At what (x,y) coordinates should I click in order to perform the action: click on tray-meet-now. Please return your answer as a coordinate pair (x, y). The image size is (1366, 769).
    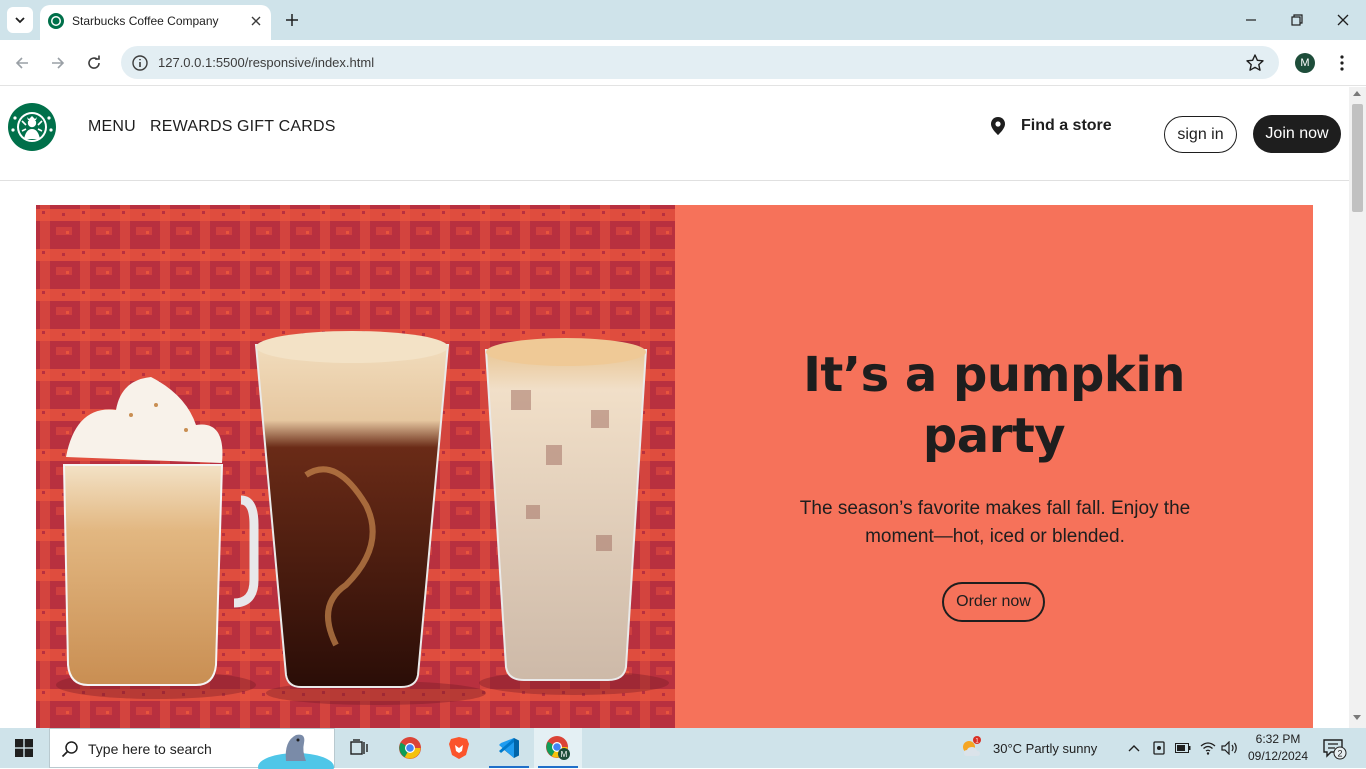
    Looking at the image, I should click on (1159, 748).